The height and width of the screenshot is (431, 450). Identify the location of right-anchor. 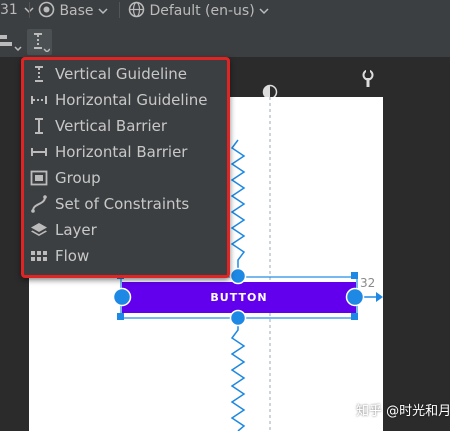
(355, 297).